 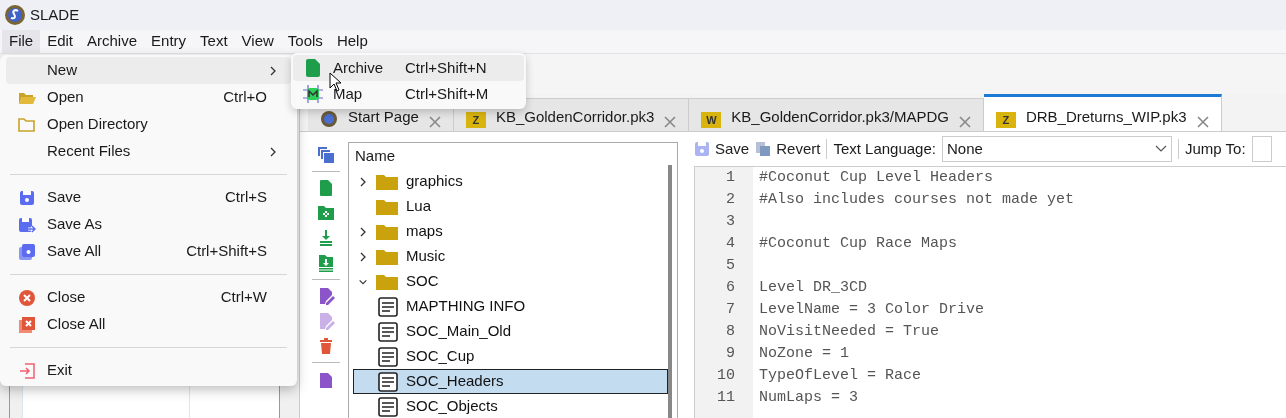 I want to click on menu-item: Archive Ctrl+Shift+N, so click(x=408, y=68).